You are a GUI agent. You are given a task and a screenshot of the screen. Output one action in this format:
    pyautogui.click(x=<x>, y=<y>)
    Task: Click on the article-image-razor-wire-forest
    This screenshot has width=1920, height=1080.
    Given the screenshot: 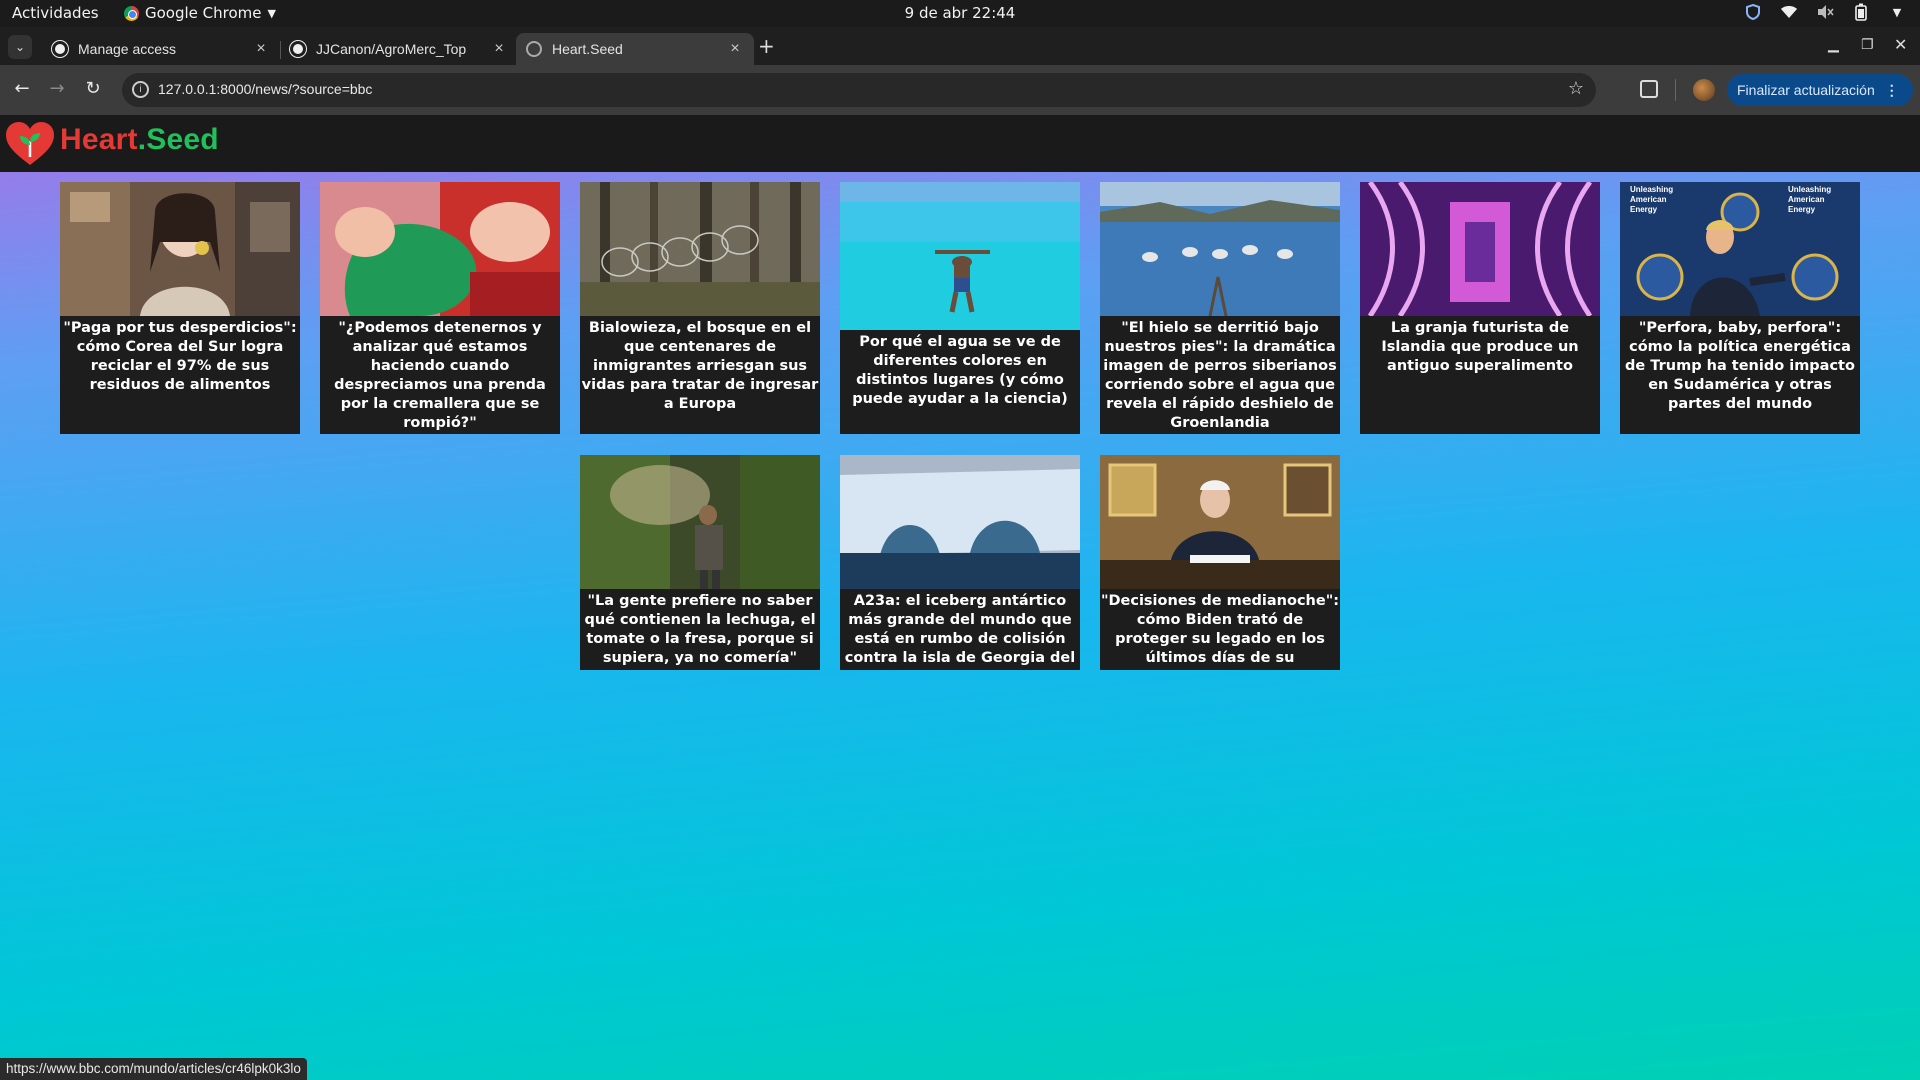 What is the action you would take?
    pyautogui.click(x=700, y=249)
    